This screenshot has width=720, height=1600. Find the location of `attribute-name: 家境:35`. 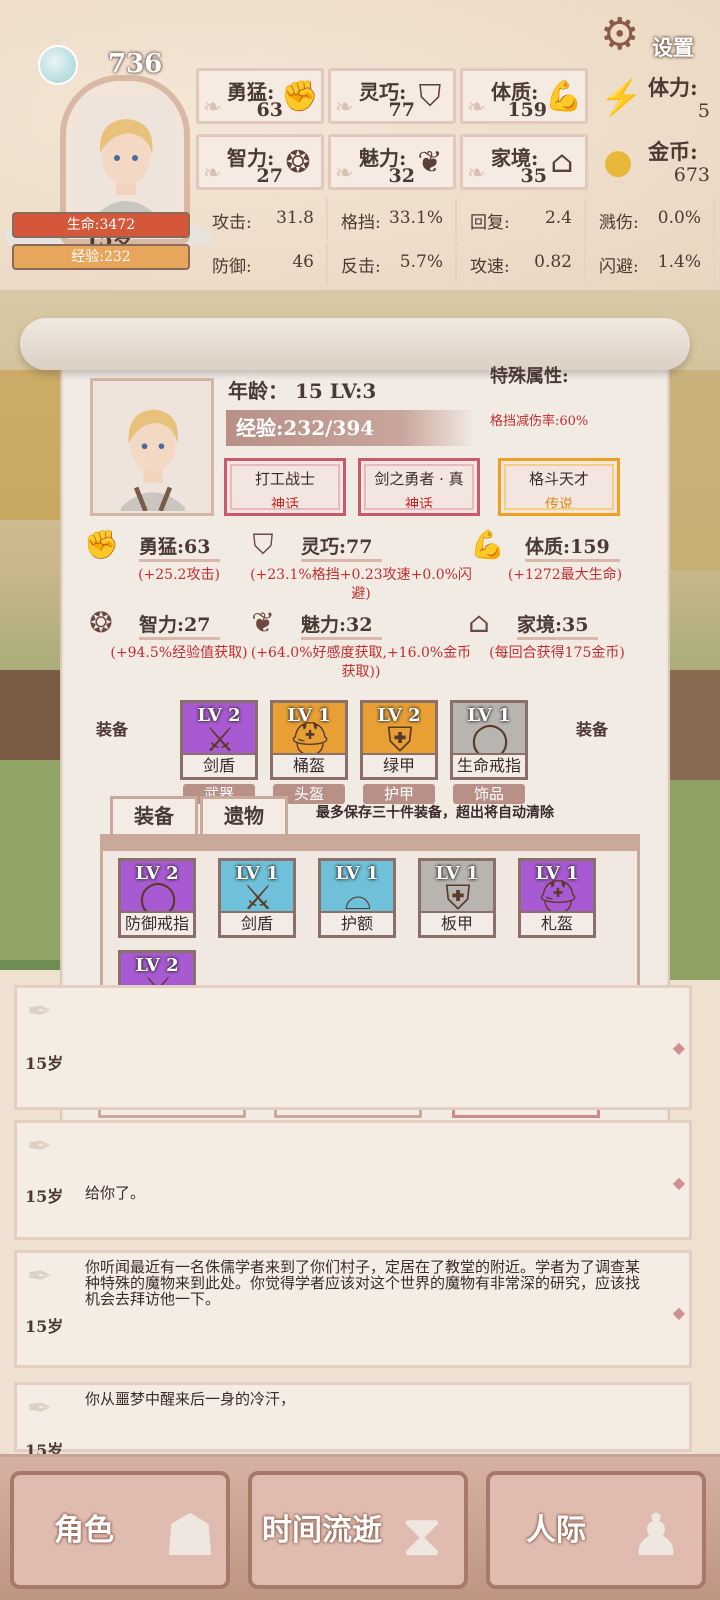

attribute-name: 家境:35 is located at coordinates (558, 625).